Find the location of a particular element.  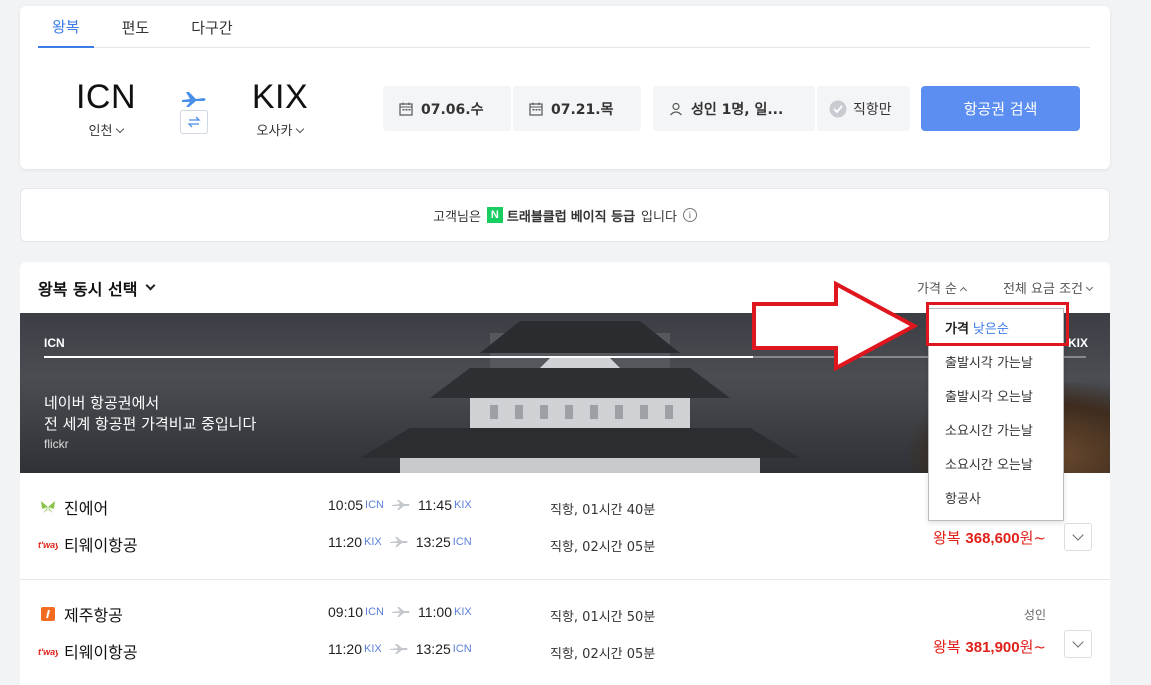

progress-message-line1: 네이버 항공권에서 is located at coordinates (102, 403).